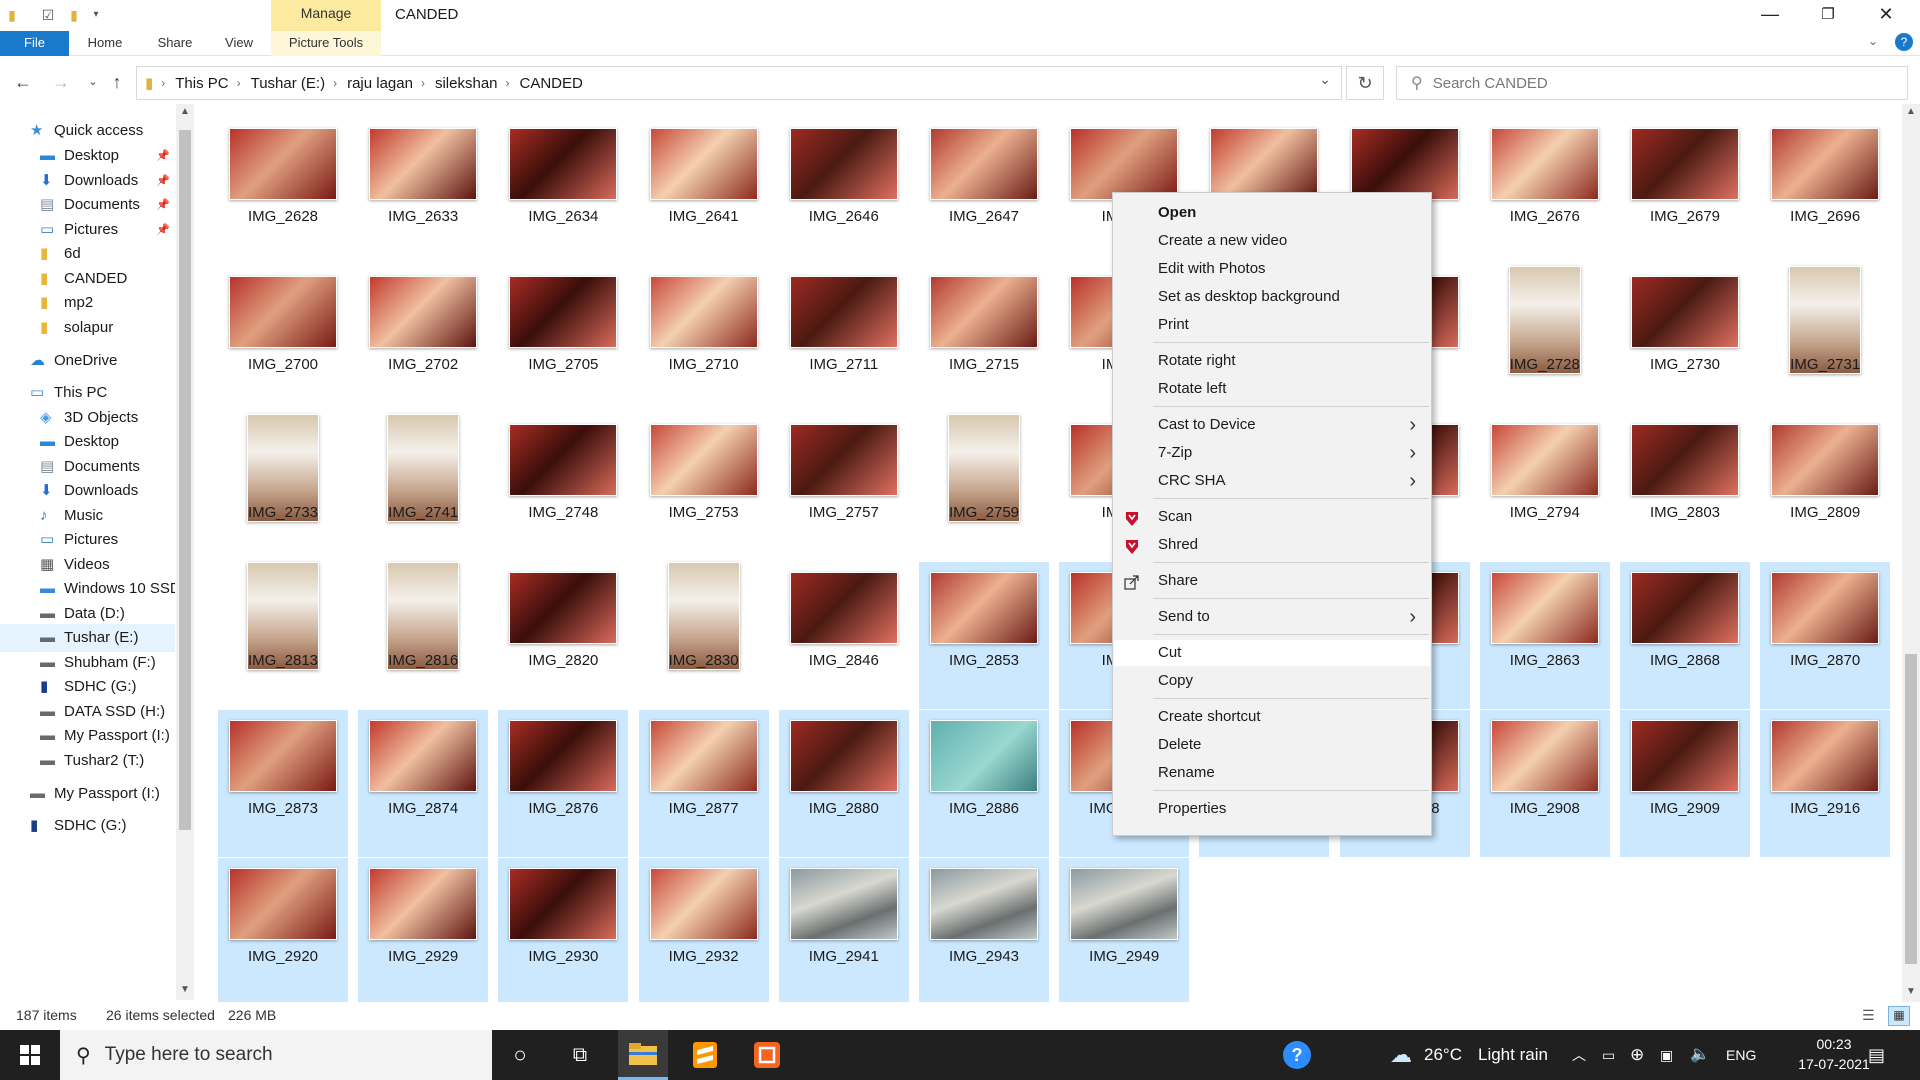  What do you see at coordinates (87, 761) in the screenshot?
I see `nav-item: ▬ Tushar2 (T:)` at bounding box center [87, 761].